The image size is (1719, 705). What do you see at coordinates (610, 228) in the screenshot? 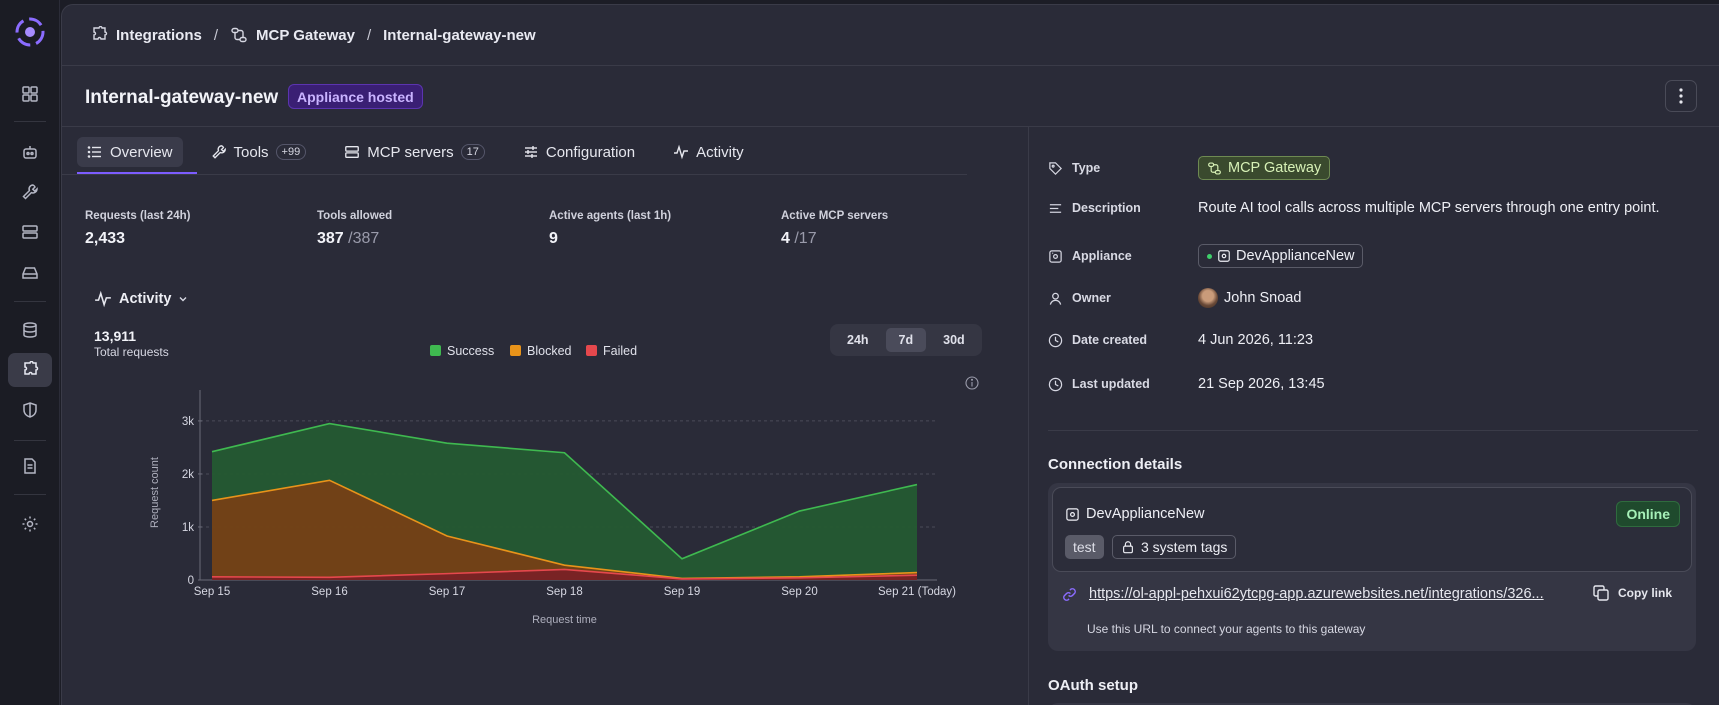
I see `metric-active-agents: Active agents (last 1h) 9` at bounding box center [610, 228].